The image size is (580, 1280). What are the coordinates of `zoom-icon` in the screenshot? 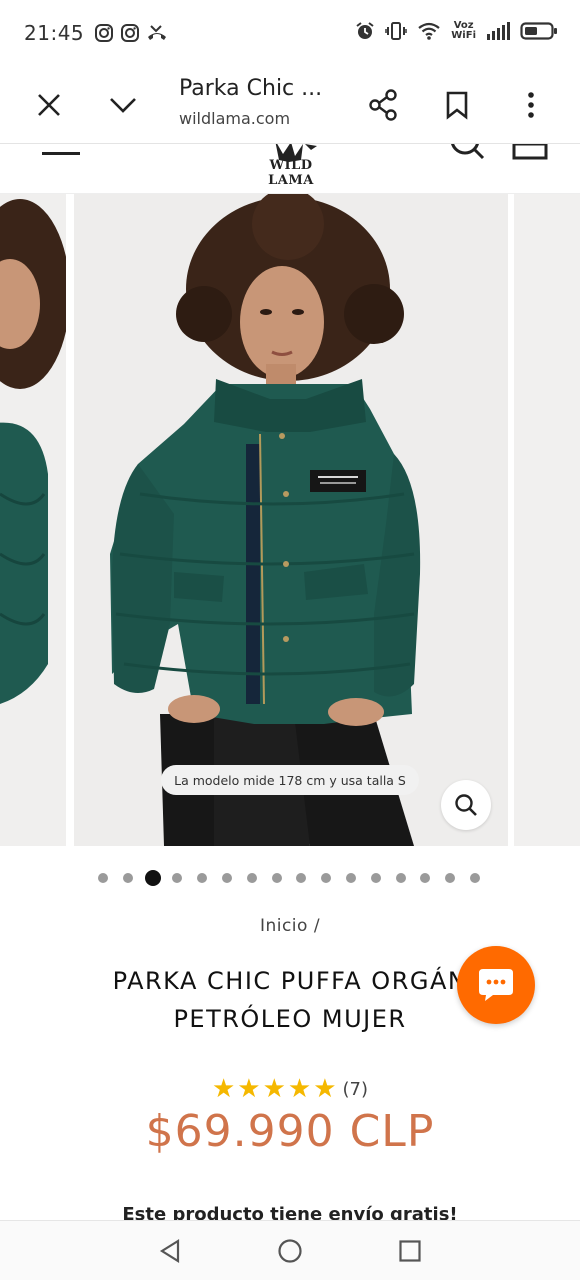 It's located at (466, 805).